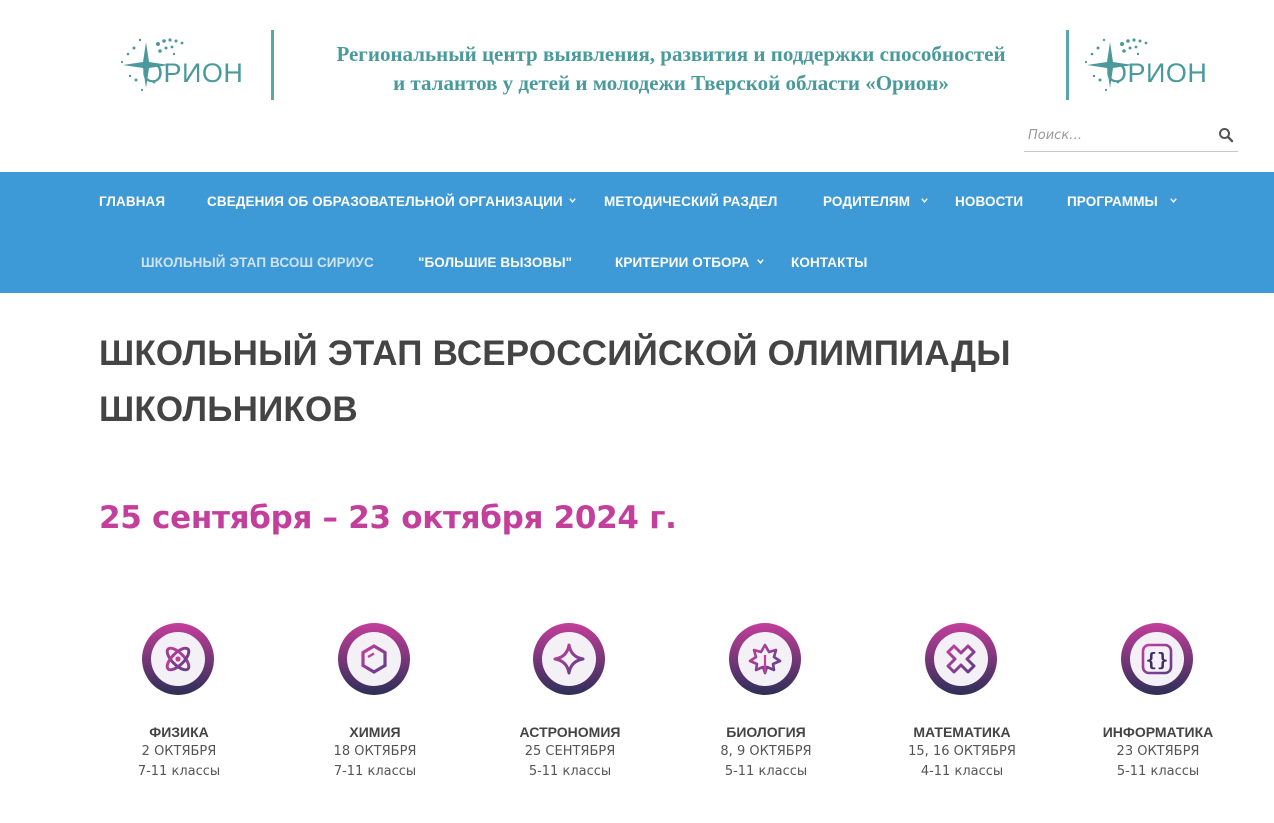  Describe the element at coordinates (962, 732) in the screenshot. I see `subject-name: МАТЕМАТИКА` at that location.